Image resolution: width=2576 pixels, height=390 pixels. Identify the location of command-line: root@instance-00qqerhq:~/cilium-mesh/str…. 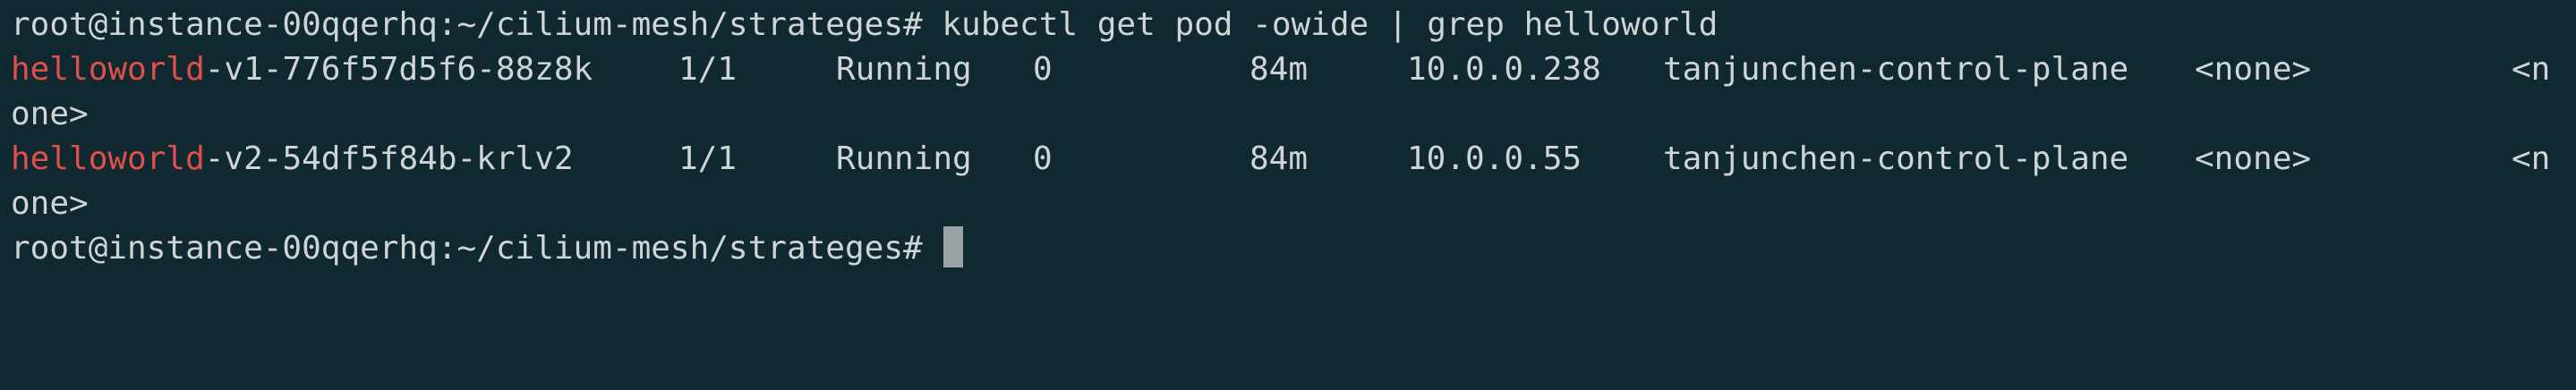
(864, 25).